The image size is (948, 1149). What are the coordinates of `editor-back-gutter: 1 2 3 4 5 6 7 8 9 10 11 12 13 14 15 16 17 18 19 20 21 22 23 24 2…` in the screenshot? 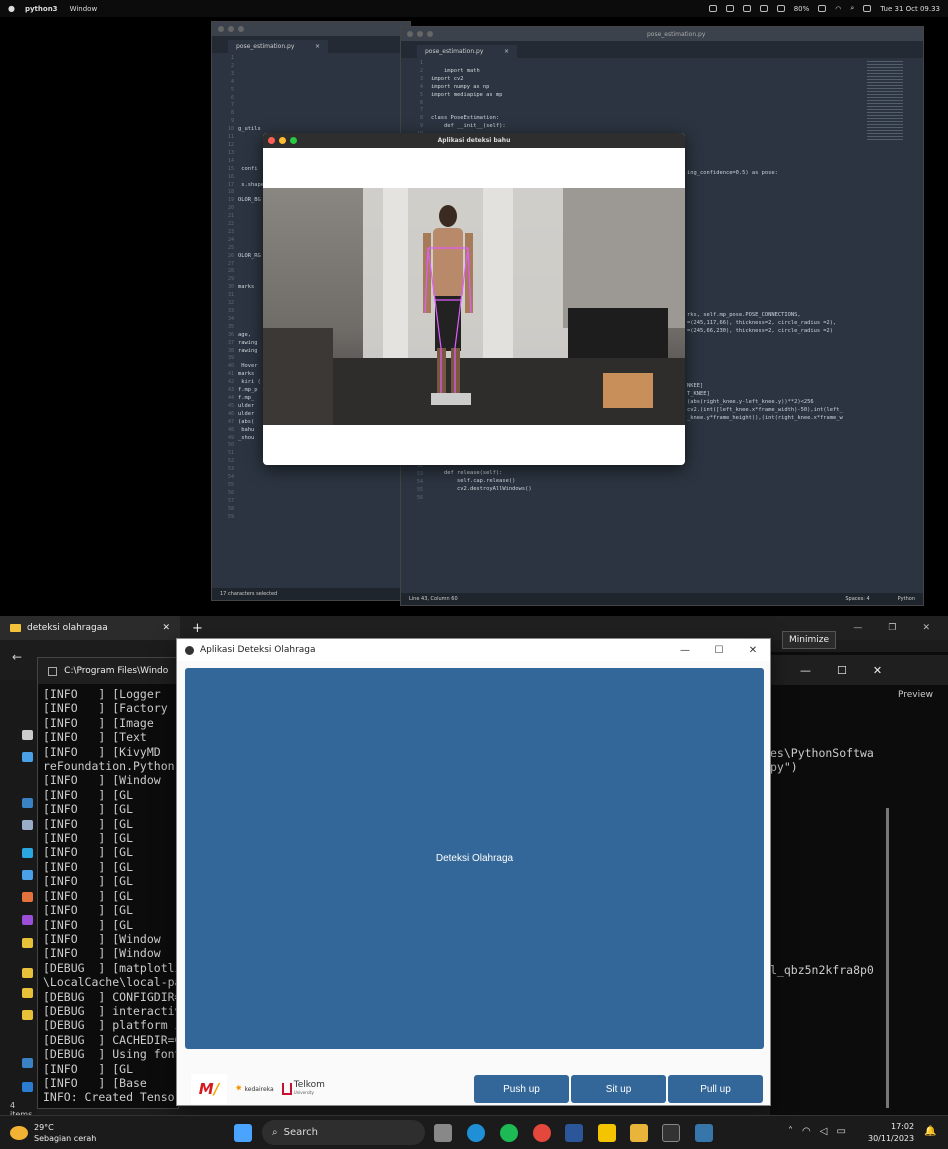 It's located at (223, 288).